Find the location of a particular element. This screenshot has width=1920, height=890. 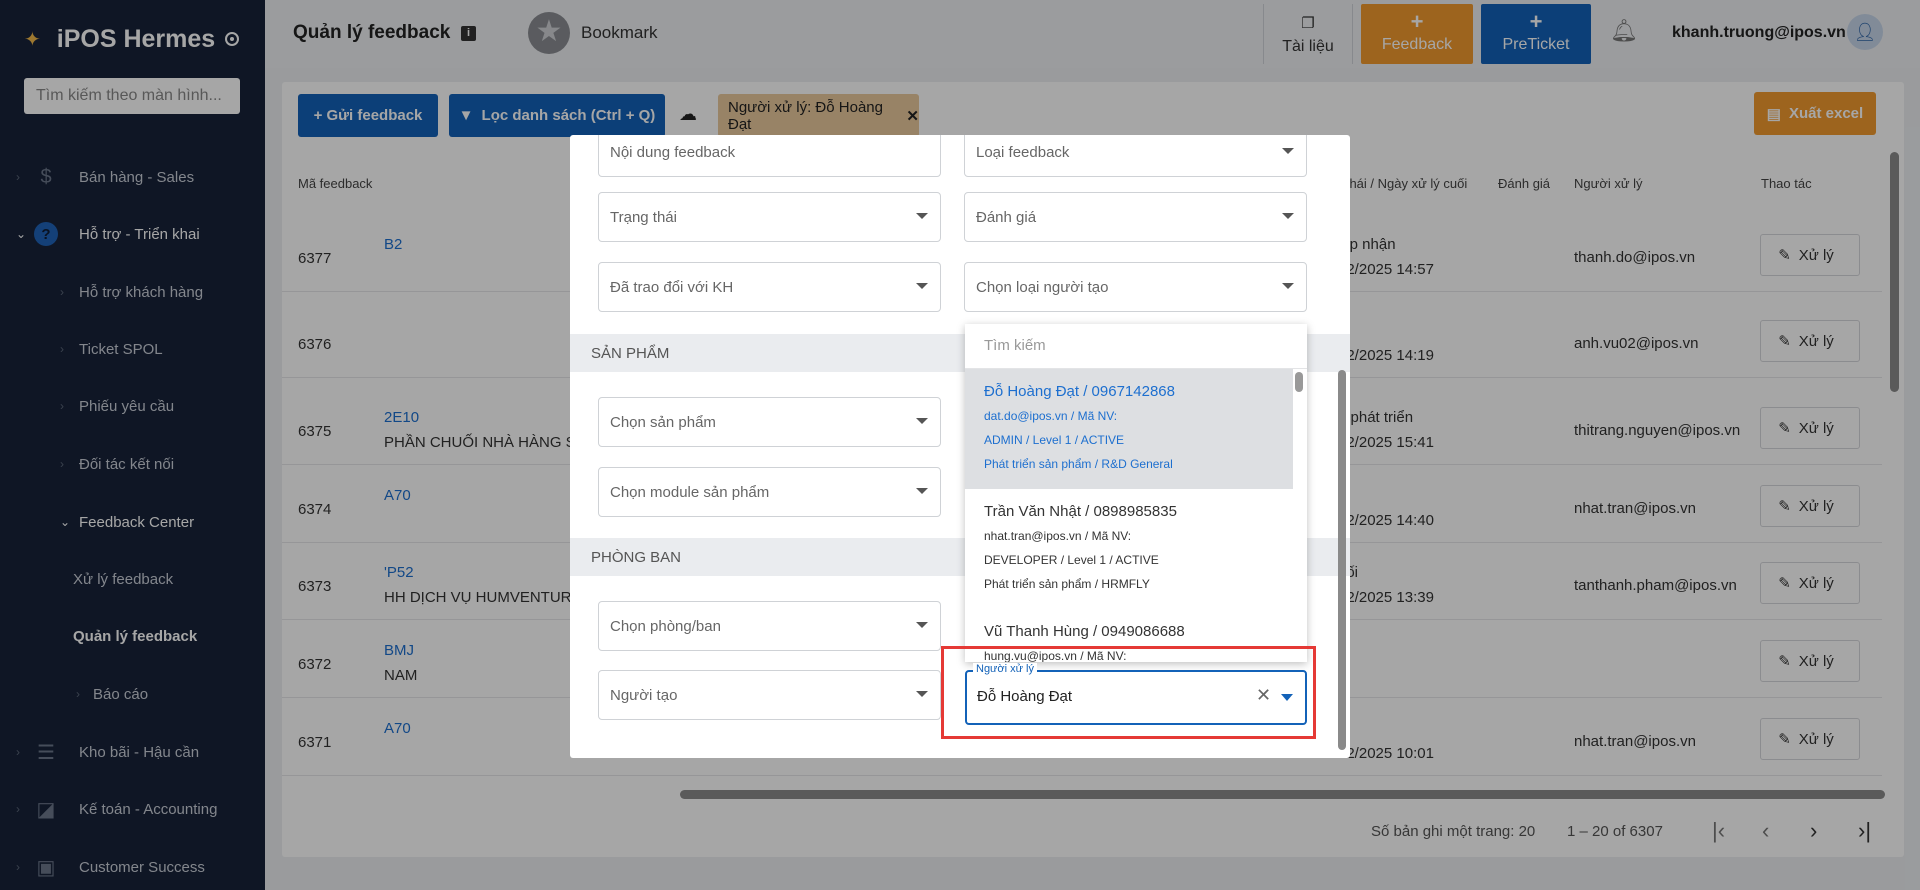

creator-label: Người tạo is located at coordinates (644, 695).